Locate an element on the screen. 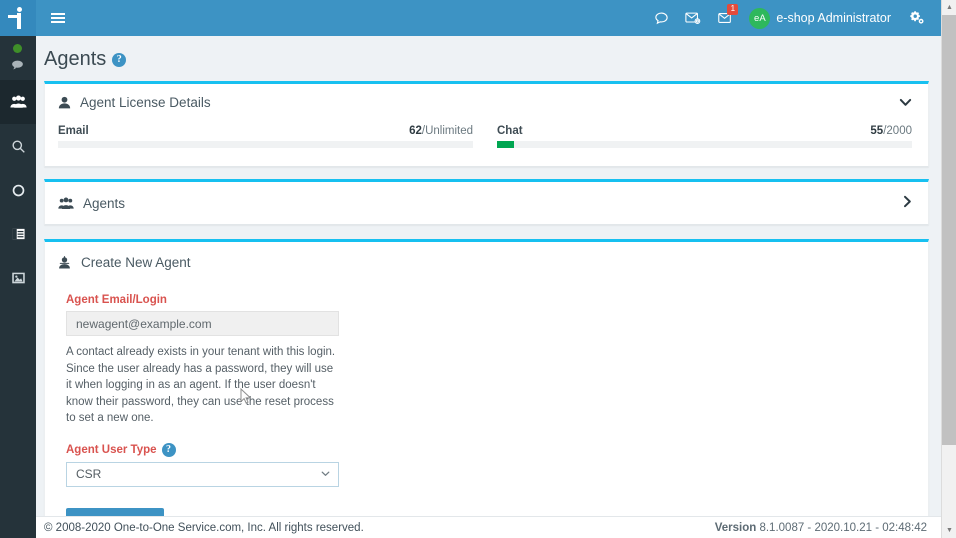 The height and width of the screenshot is (538, 956). image-icon is located at coordinates (18, 278).